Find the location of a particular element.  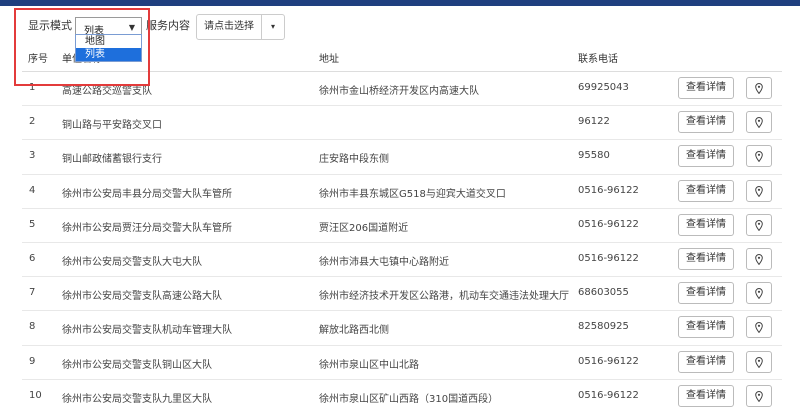

service-select-button: 请点击选择 is located at coordinates (229, 27).